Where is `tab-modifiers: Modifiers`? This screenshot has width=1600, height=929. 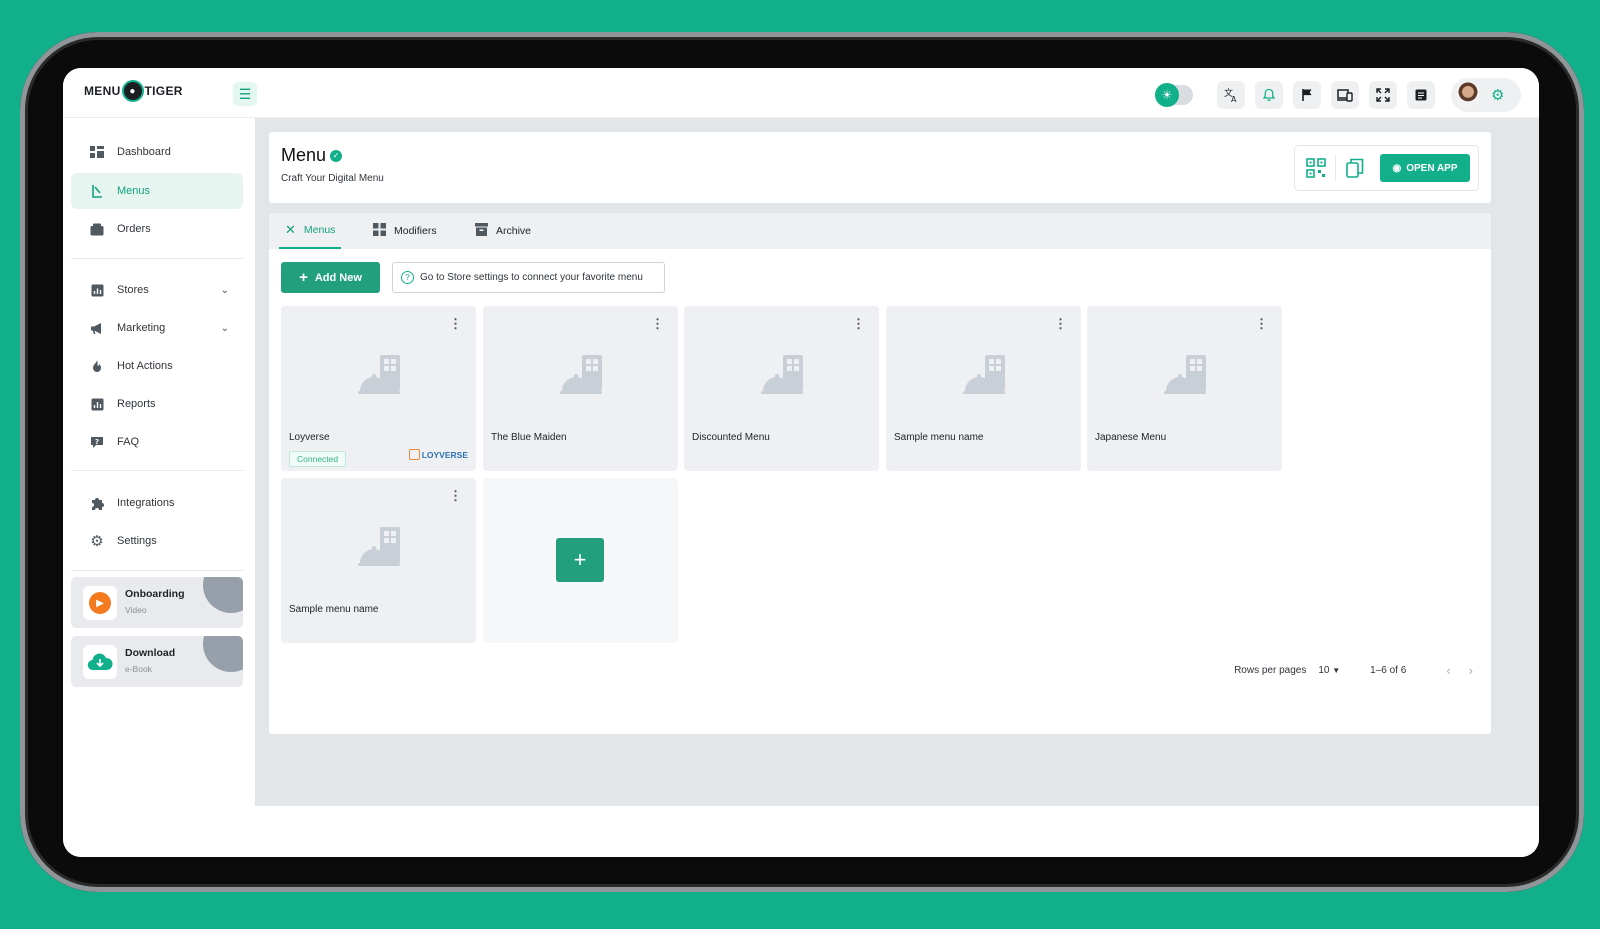 tab-modifiers: Modifiers is located at coordinates (405, 231).